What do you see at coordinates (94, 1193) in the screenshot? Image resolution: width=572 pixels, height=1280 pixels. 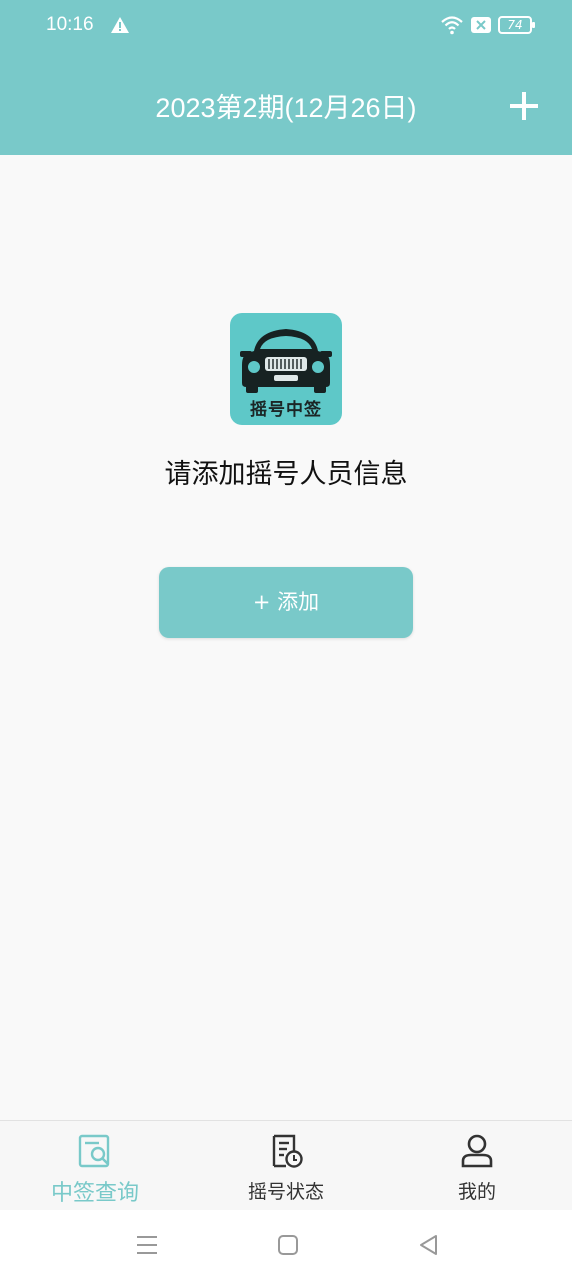 I see `tab-label: 中签查询` at bounding box center [94, 1193].